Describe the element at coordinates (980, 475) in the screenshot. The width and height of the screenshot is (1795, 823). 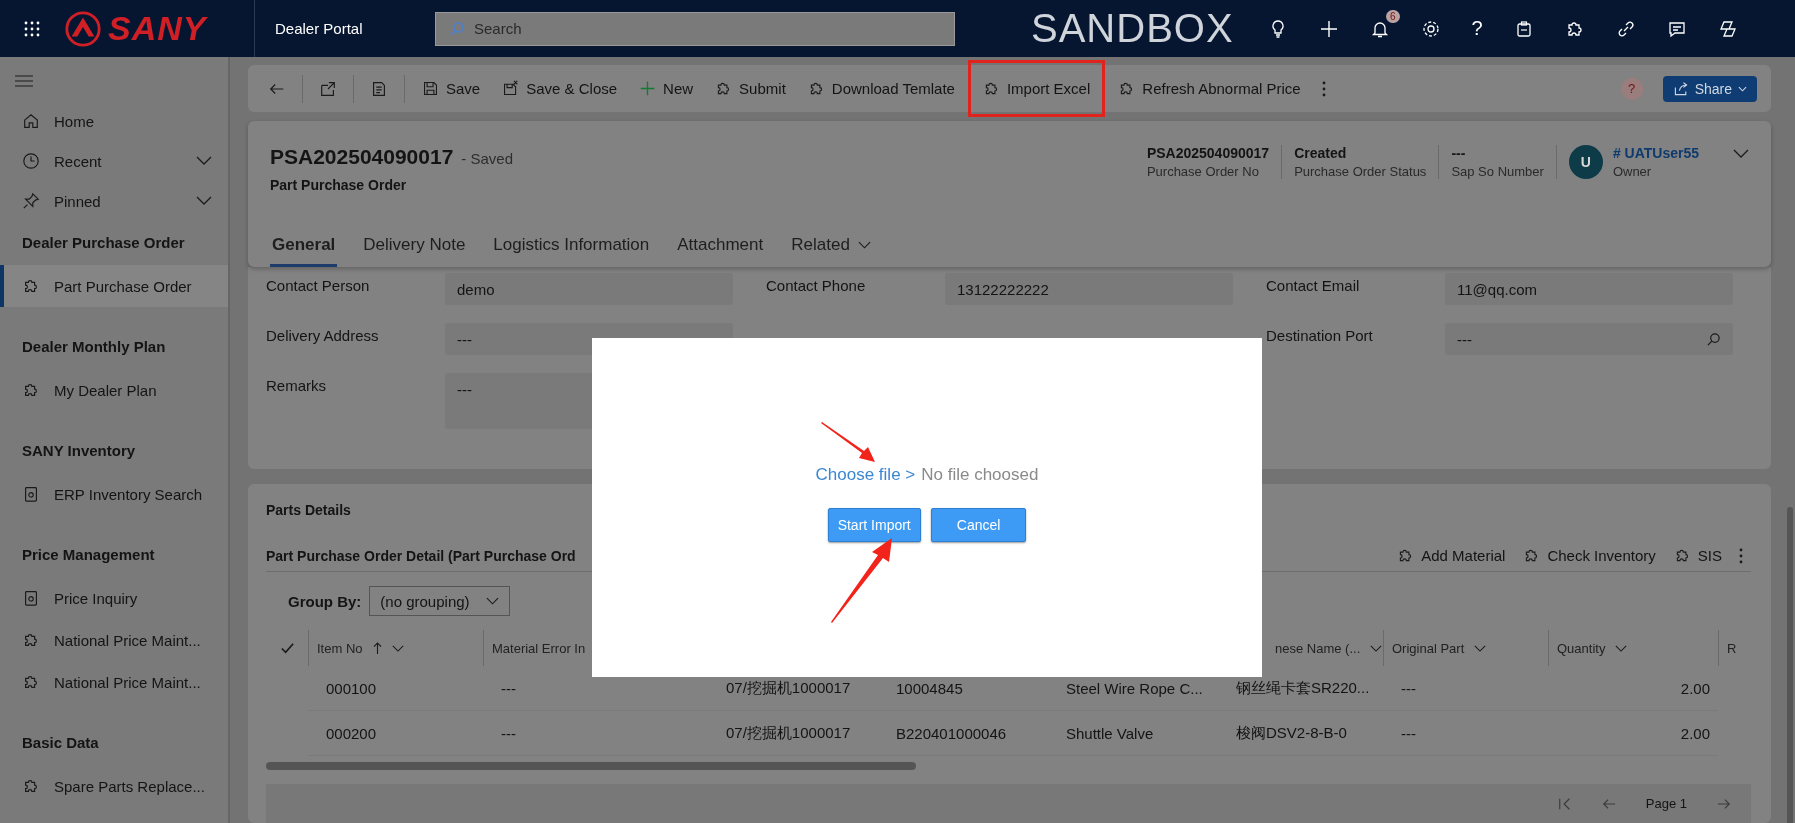
I see `file-name-text: No file choosed` at that location.